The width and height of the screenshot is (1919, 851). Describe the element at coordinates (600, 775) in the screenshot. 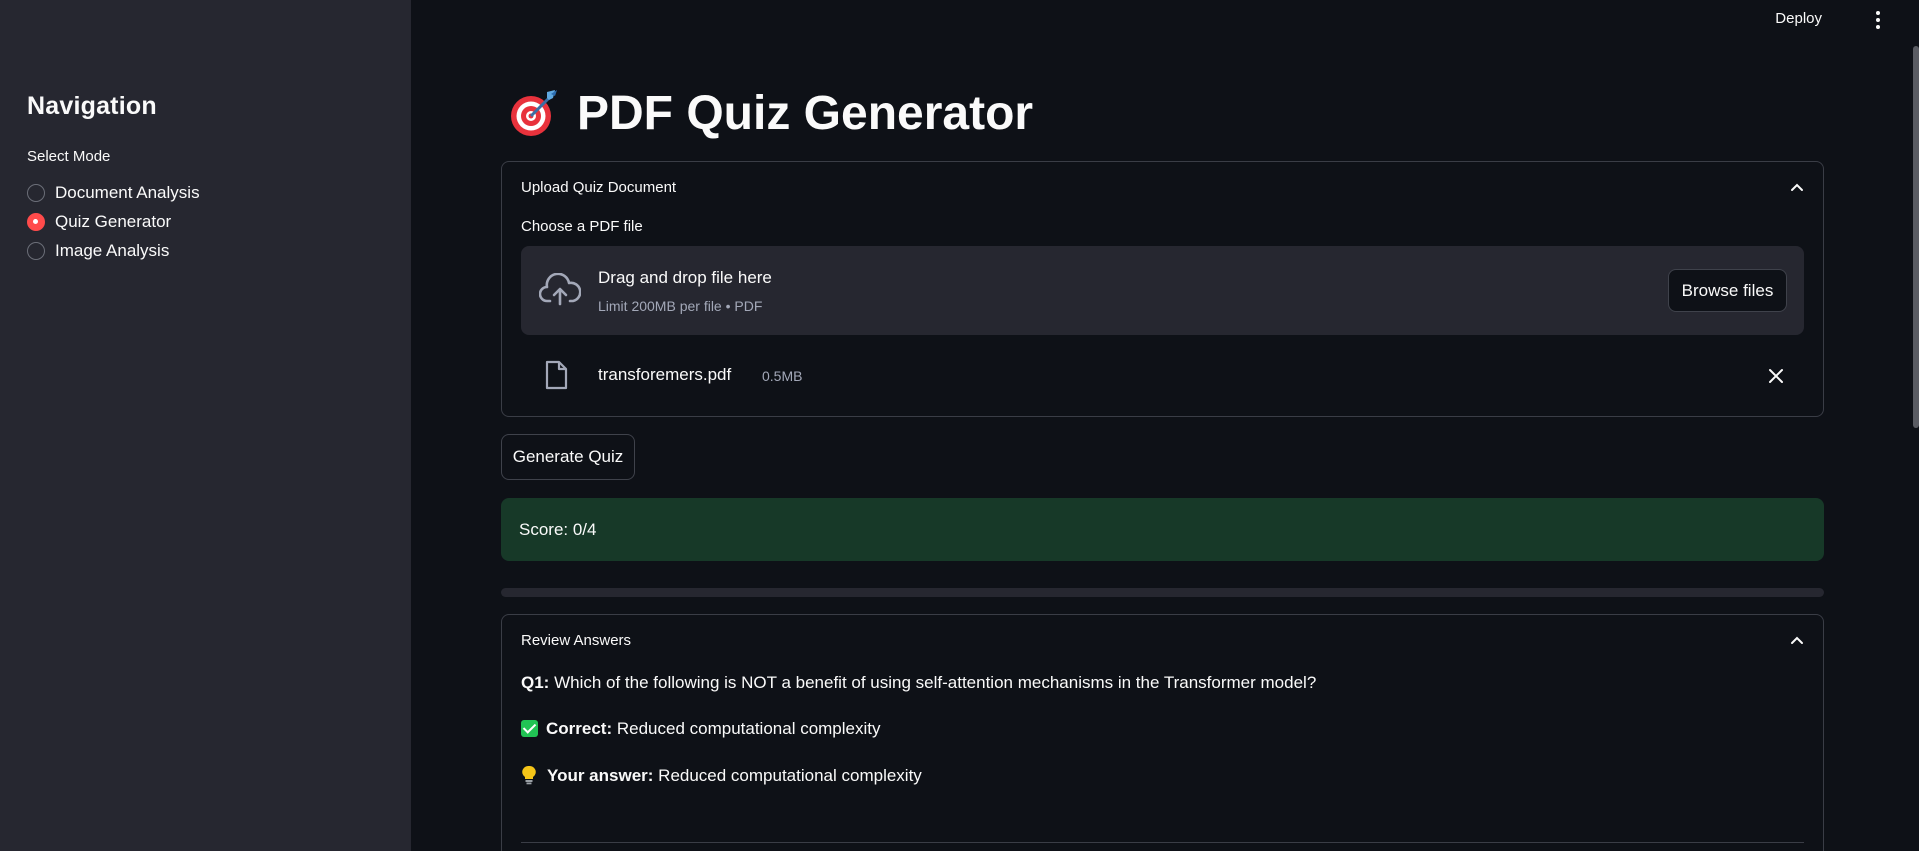

I see `your-answer-label: Your answer:` at that location.